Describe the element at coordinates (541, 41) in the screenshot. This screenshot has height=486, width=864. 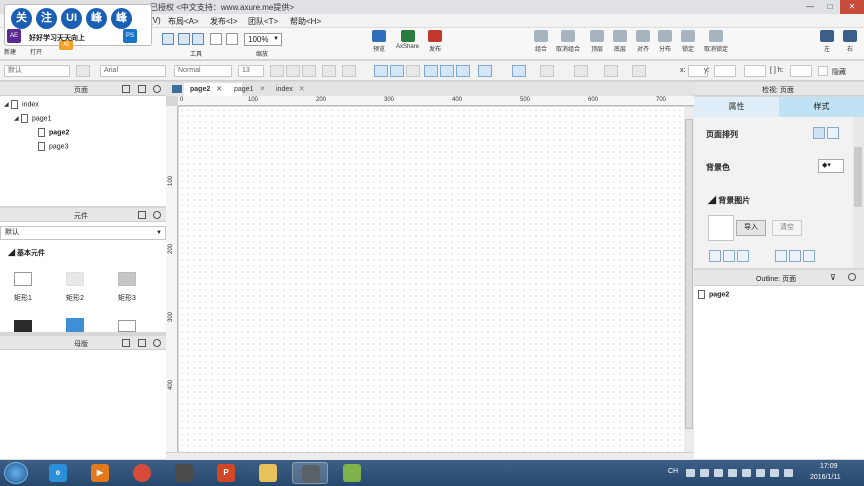
I see `group-button: 组合` at that location.